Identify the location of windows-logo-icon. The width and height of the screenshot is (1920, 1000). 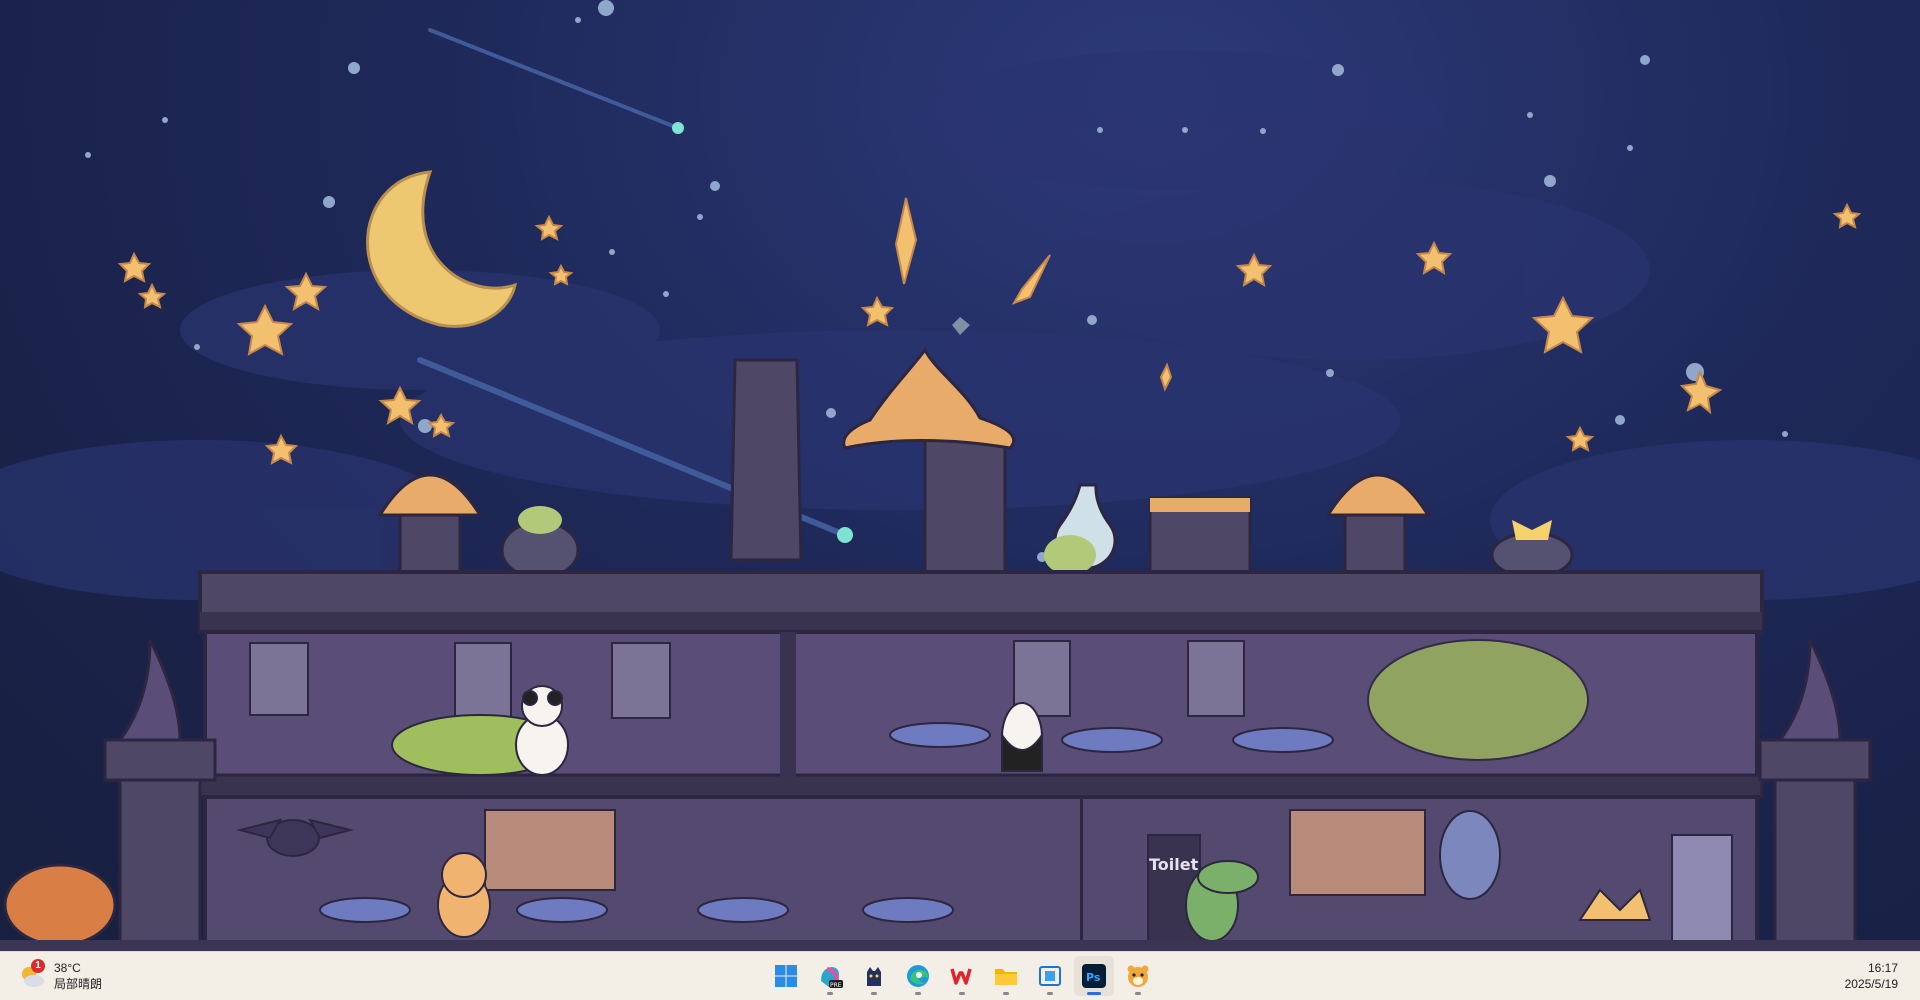
(786, 976).